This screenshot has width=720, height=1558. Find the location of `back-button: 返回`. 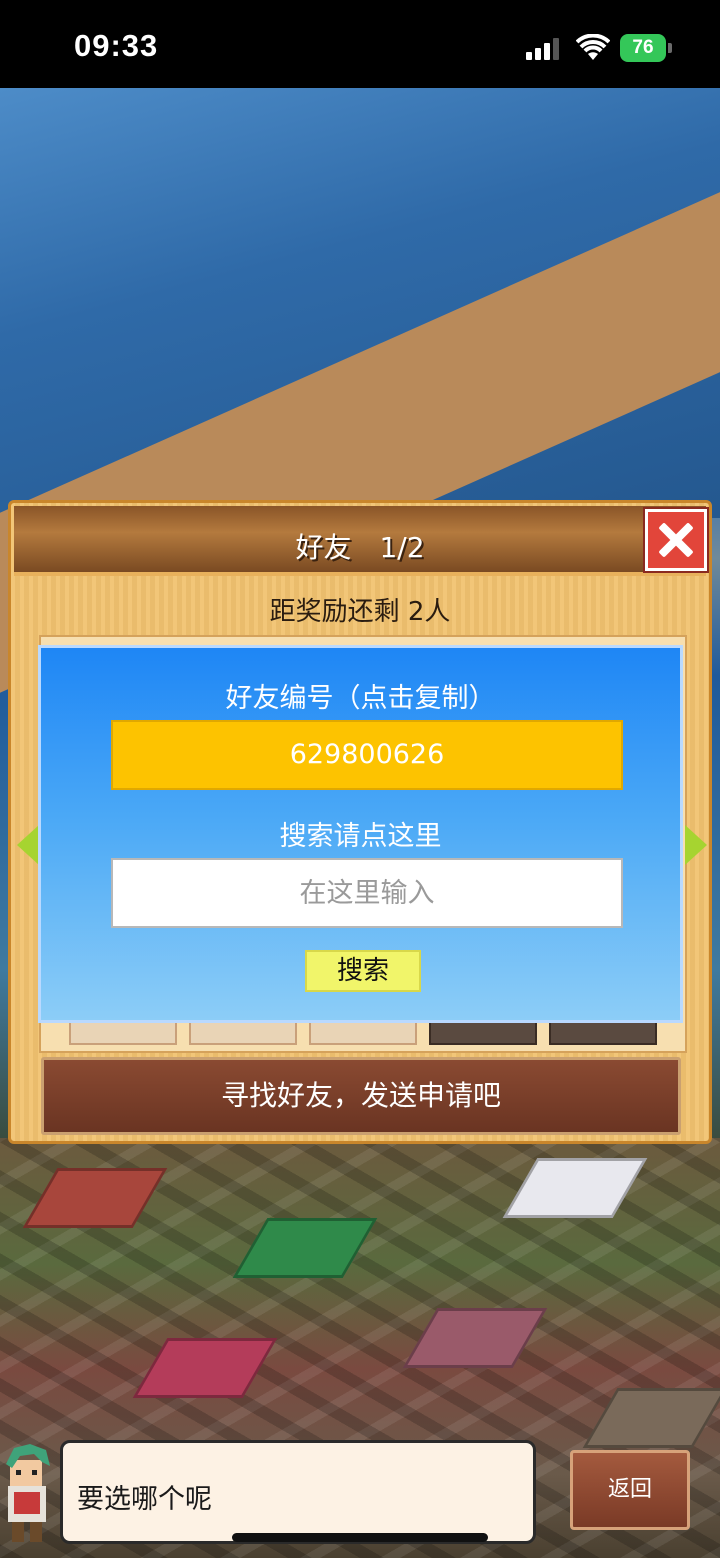

back-button: 返回 is located at coordinates (630, 1490).